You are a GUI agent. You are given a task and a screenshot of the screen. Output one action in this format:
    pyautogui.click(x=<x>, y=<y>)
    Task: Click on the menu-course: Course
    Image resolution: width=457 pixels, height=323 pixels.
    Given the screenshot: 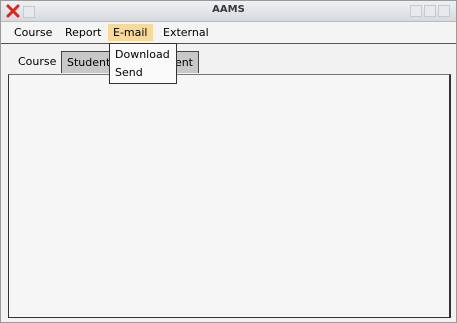 What is the action you would take?
    pyautogui.click(x=33, y=32)
    